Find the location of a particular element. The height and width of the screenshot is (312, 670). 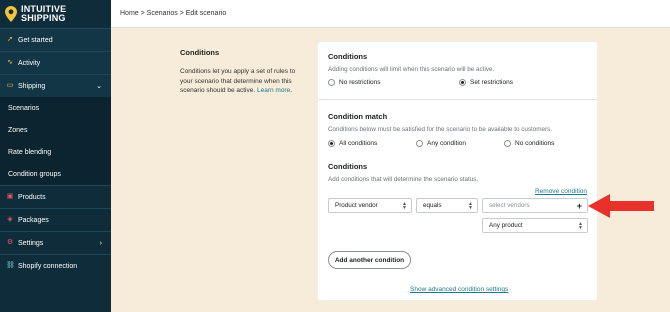

sidebar-item-condition-groups: Condition groups is located at coordinates (55, 174).